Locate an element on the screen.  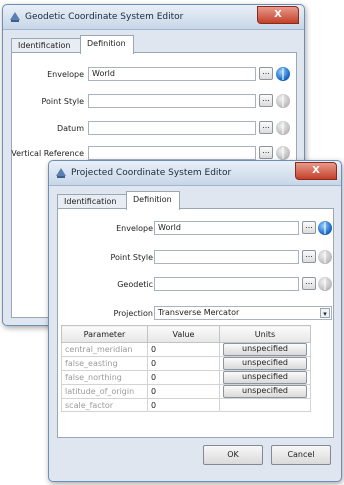
chevron-down-icon: ▾ is located at coordinates (325, 313).